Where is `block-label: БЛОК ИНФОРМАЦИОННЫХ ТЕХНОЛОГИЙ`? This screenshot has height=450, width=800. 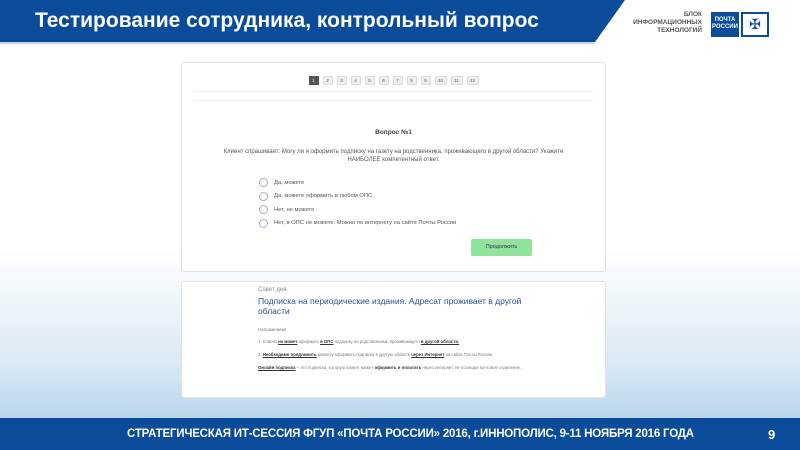
block-label: БЛОК ИНФОРМАЦИОННЫХ ТЕХНОЛОГИЙ is located at coordinates (667, 22).